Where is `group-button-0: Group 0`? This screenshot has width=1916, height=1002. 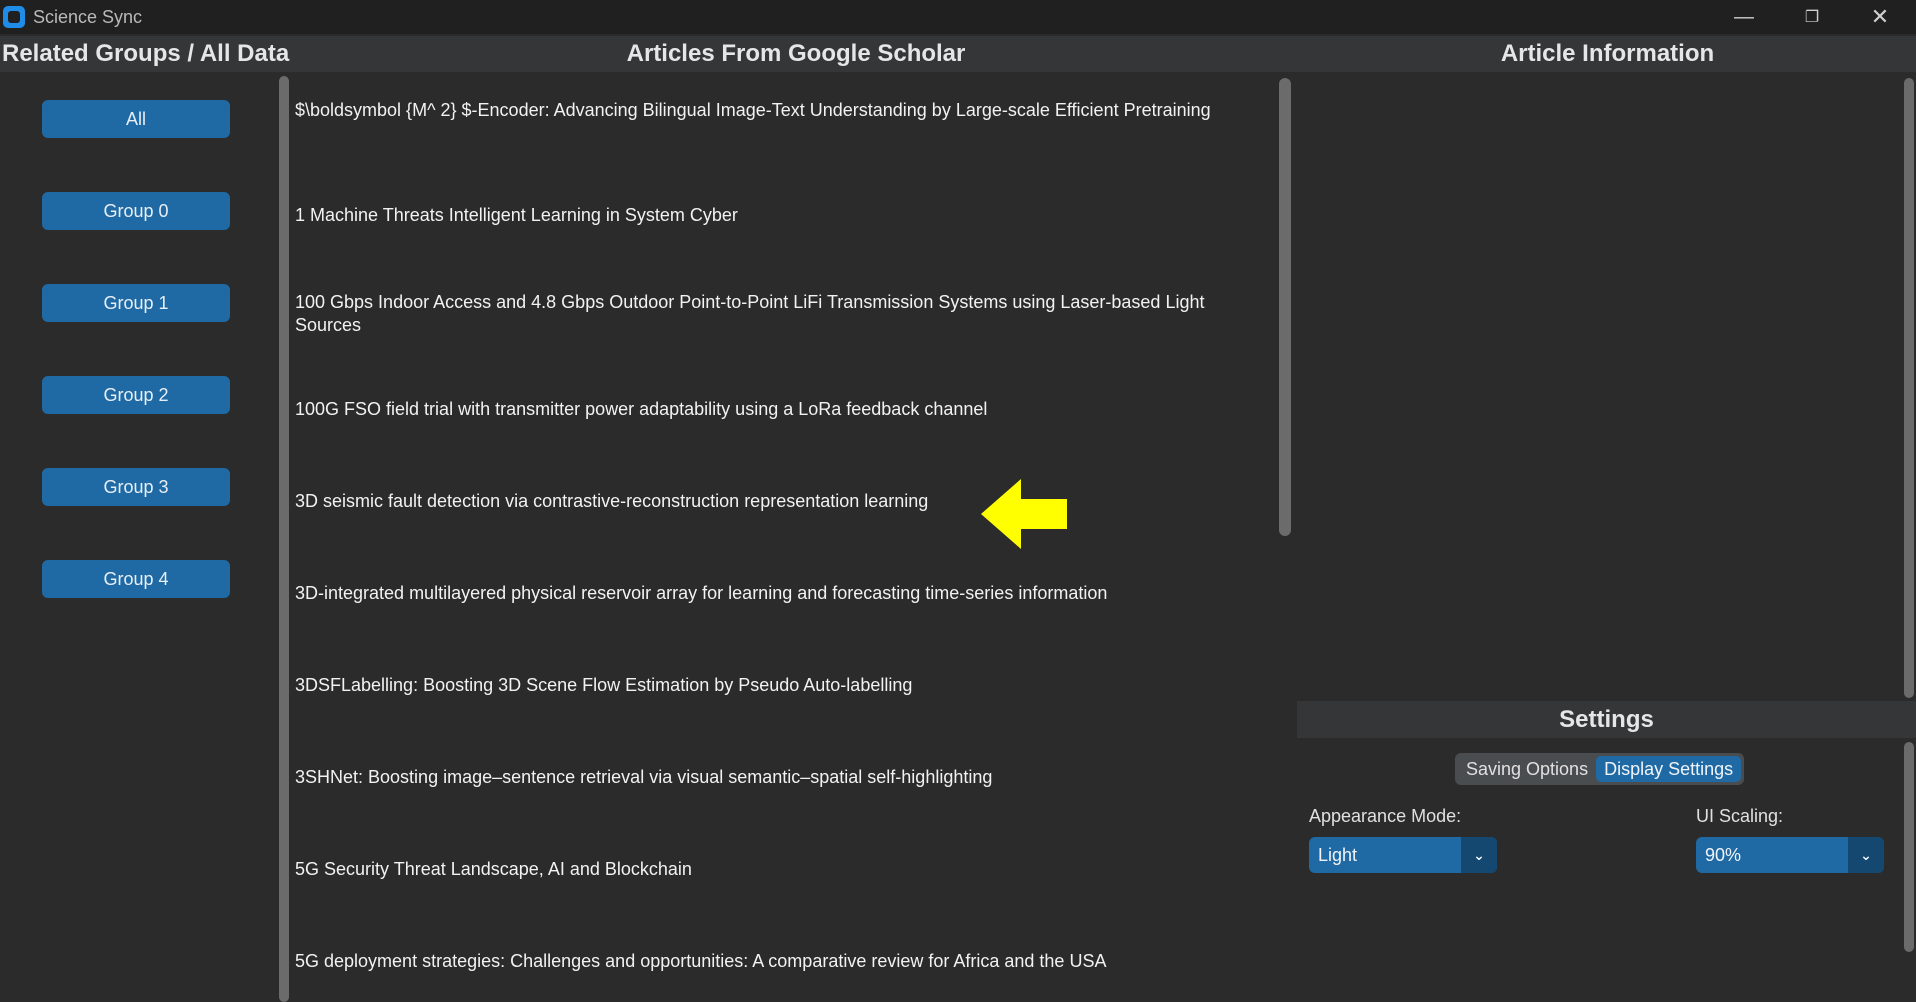 group-button-0: Group 0 is located at coordinates (136, 211).